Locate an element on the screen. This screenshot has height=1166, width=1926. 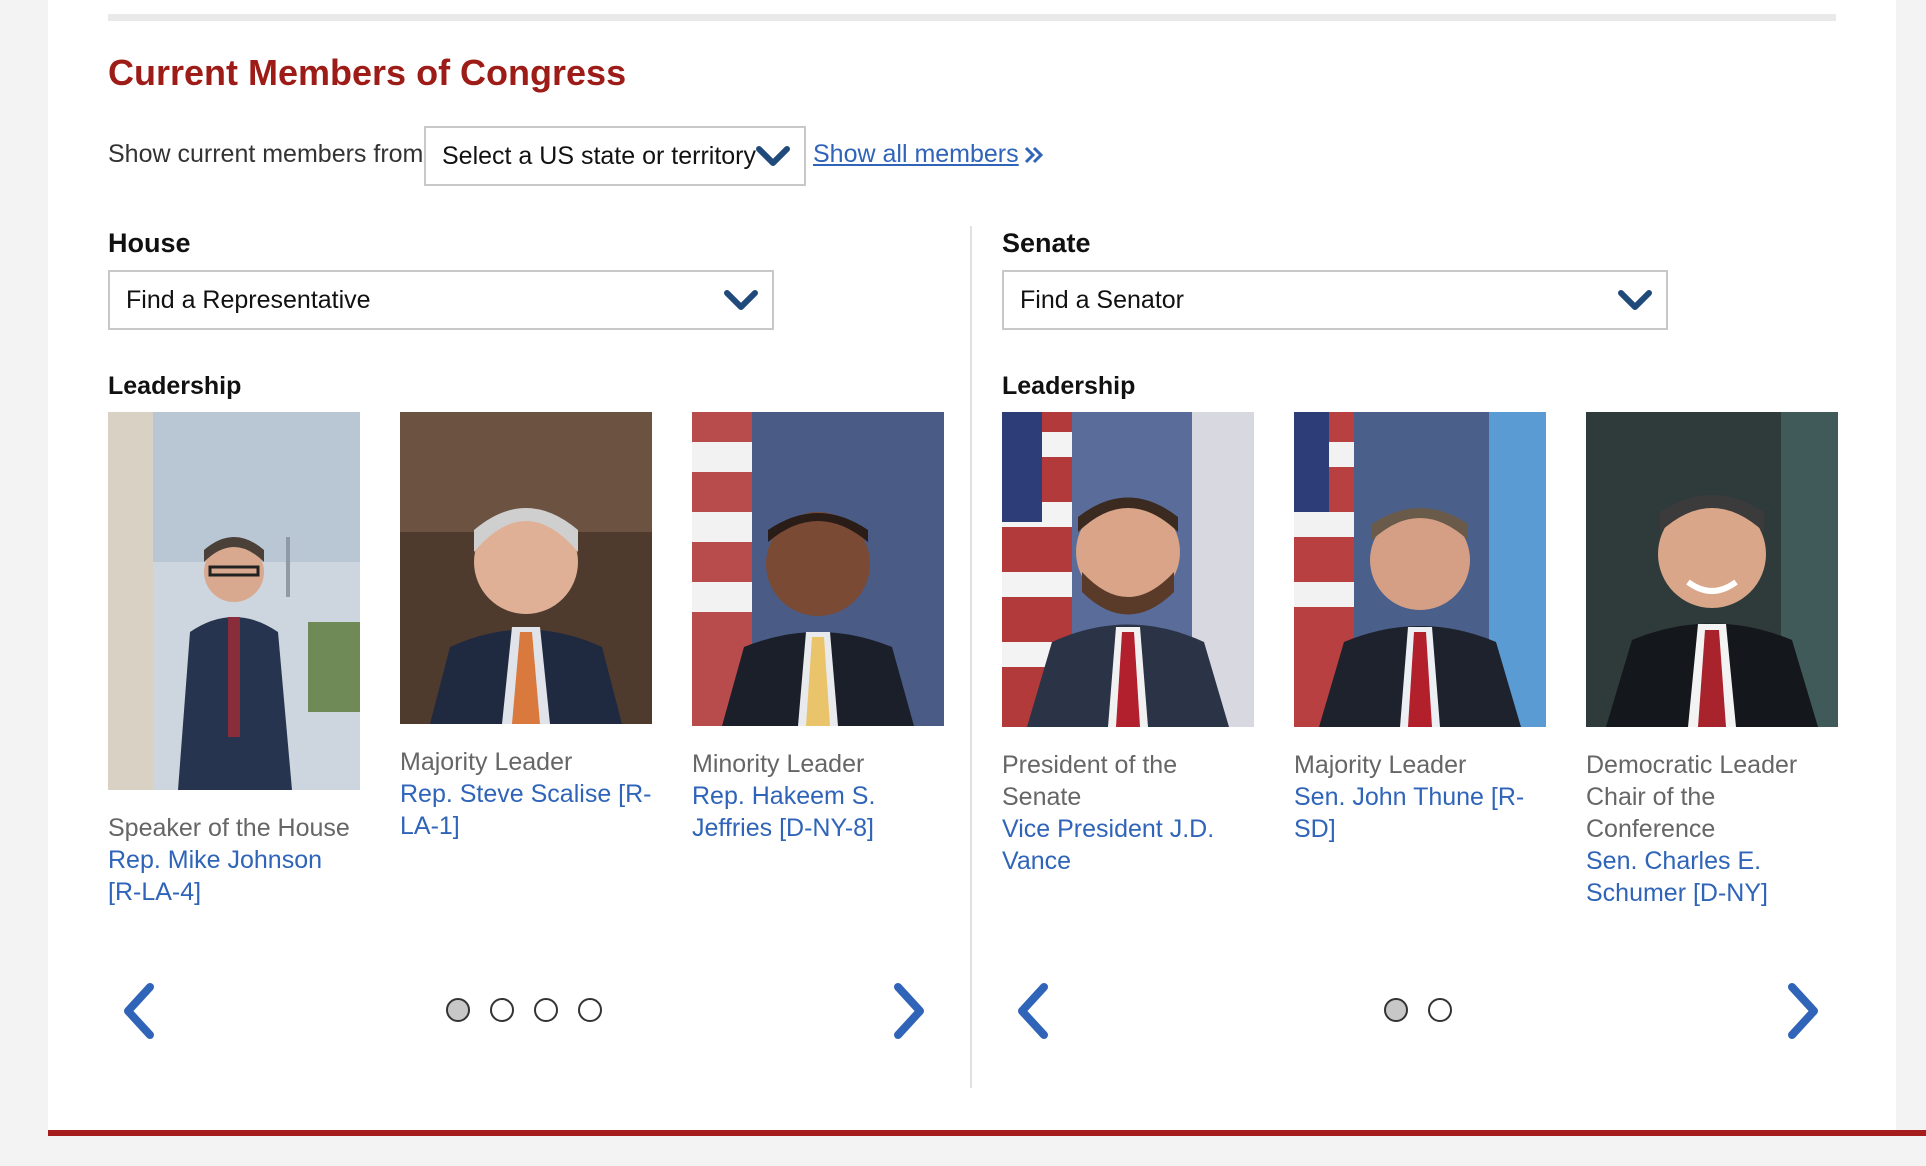
find-representative-select: Find a Representative is located at coordinates (441, 300).